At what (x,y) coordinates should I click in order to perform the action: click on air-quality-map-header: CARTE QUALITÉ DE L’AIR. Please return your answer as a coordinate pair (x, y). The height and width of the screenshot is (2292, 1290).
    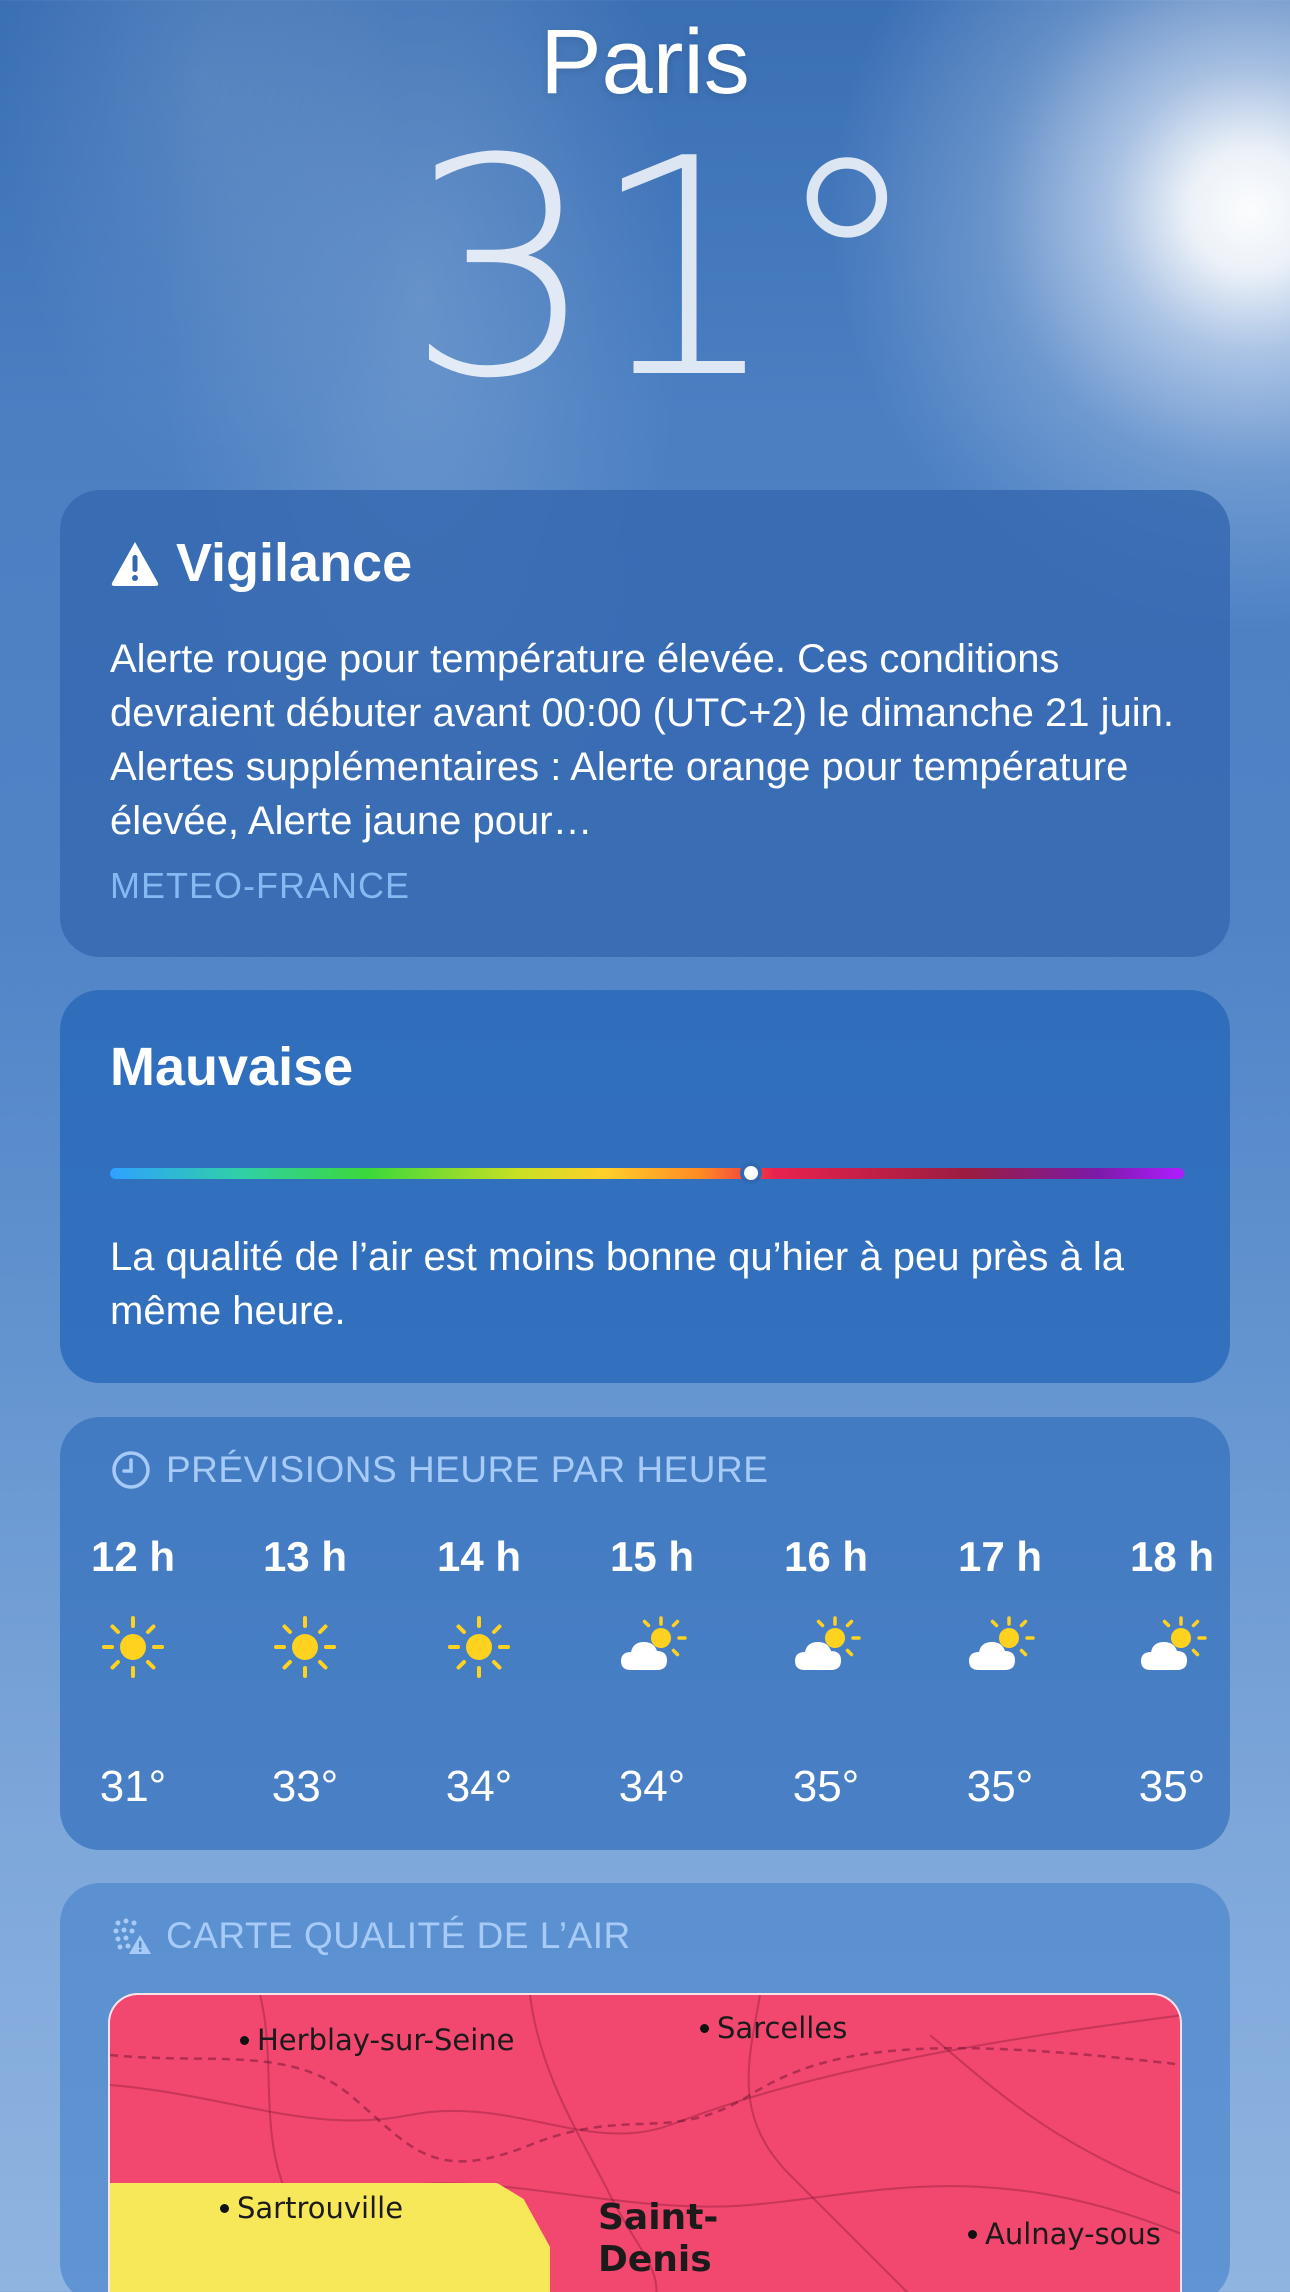
    Looking at the image, I should click on (370, 1936).